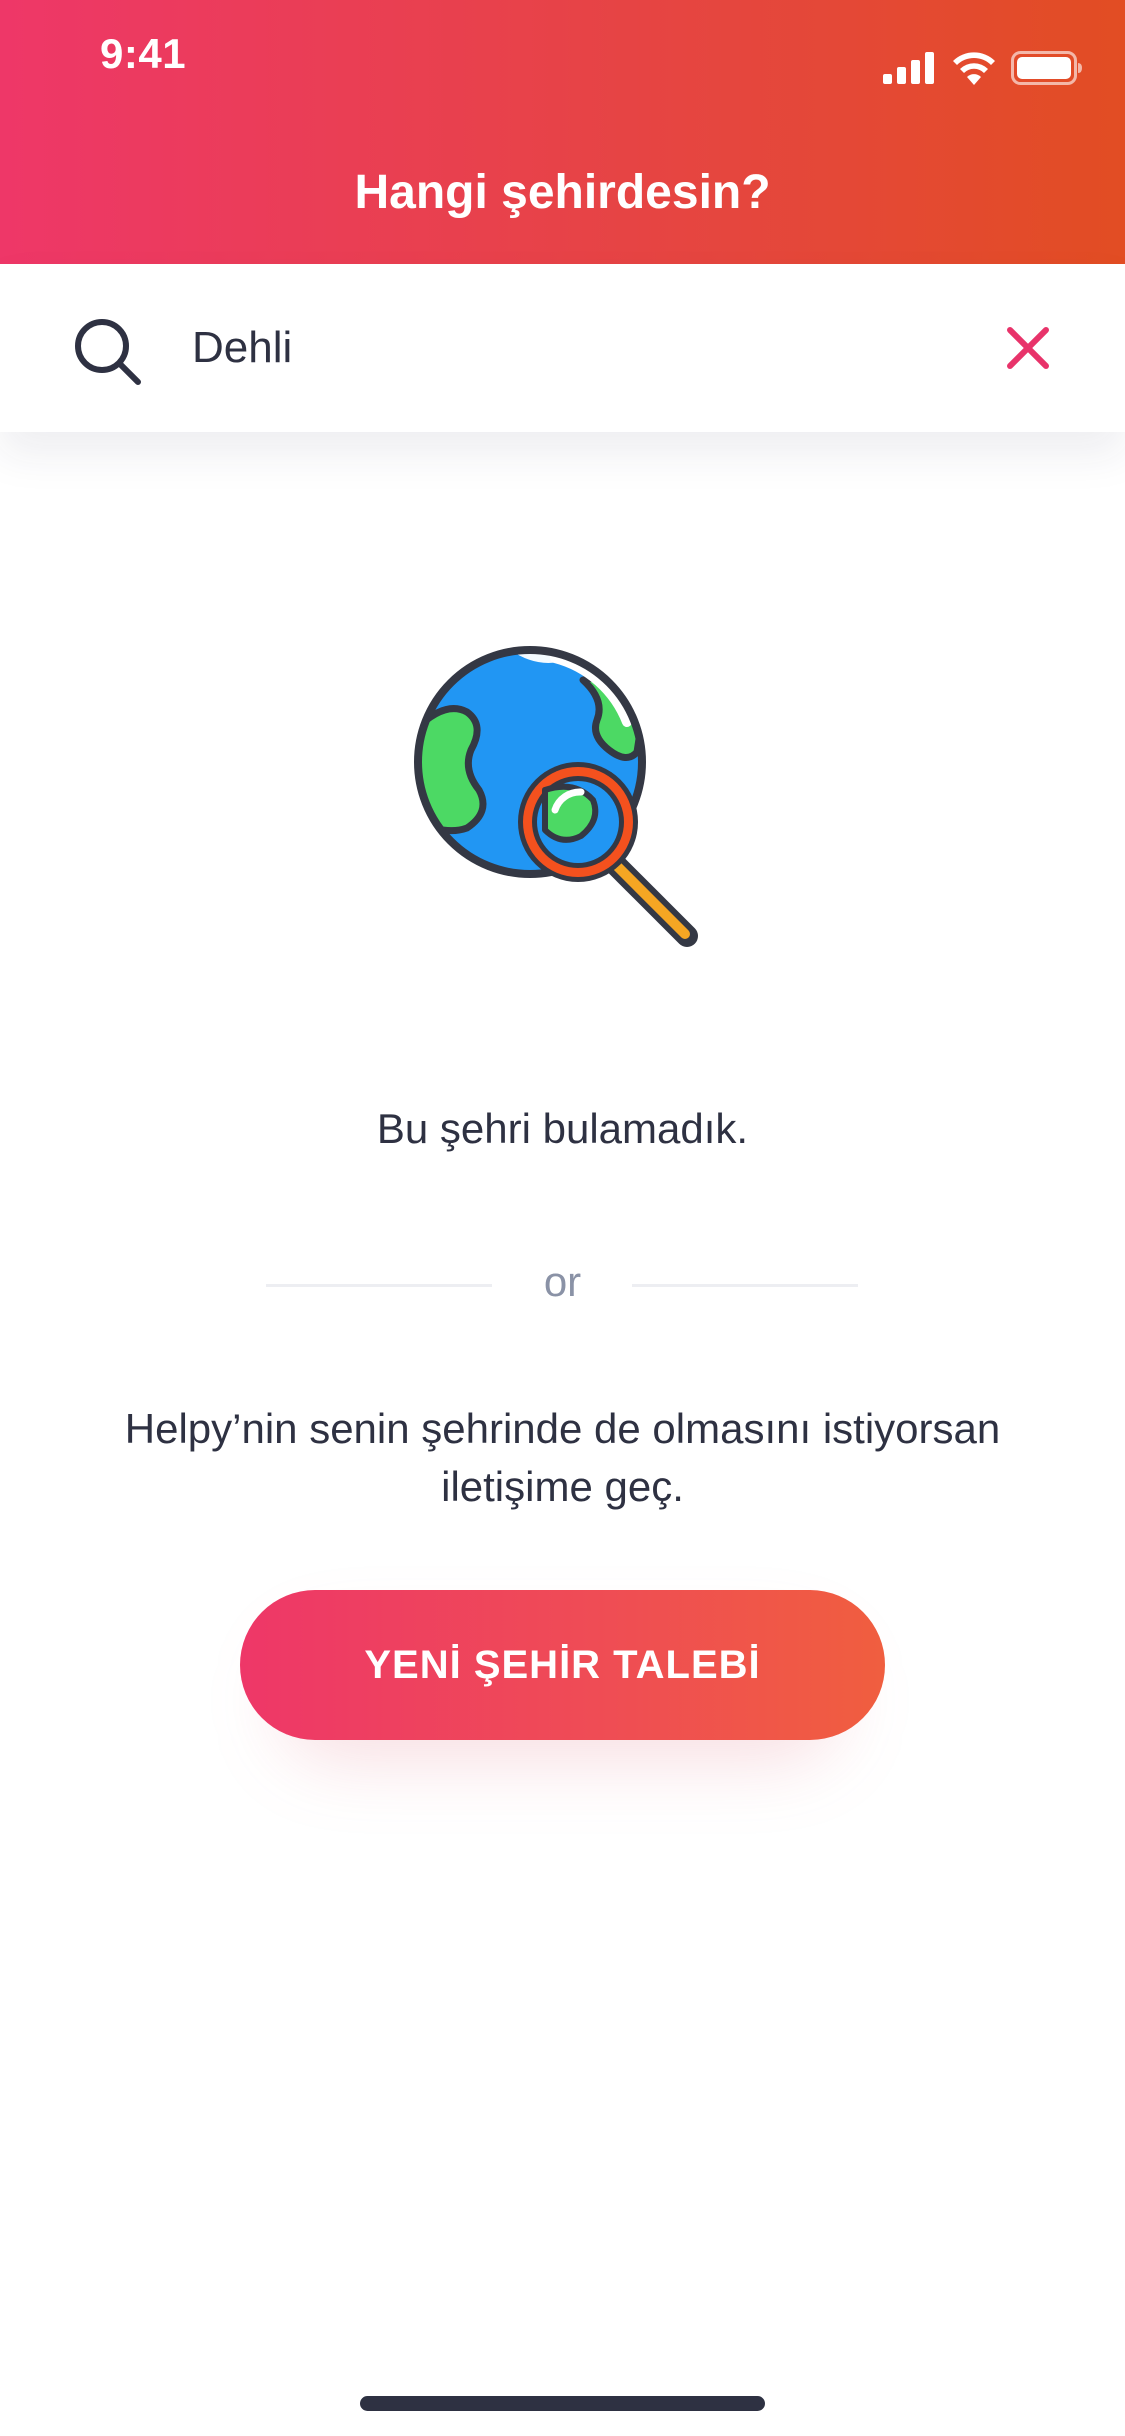 This screenshot has height=2436, width=1125. What do you see at coordinates (562, 1281) in the screenshot?
I see `divider-or-label: or` at bounding box center [562, 1281].